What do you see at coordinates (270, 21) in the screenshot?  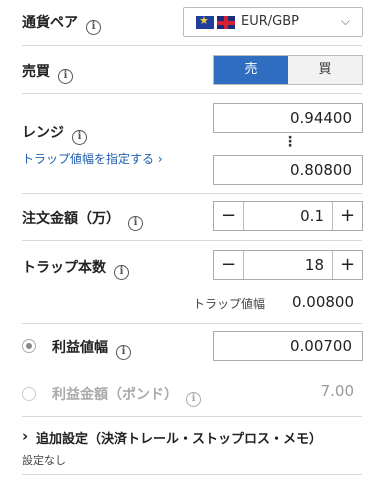 I see `currency-pair-value: EUR/GBP` at bounding box center [270, 21].